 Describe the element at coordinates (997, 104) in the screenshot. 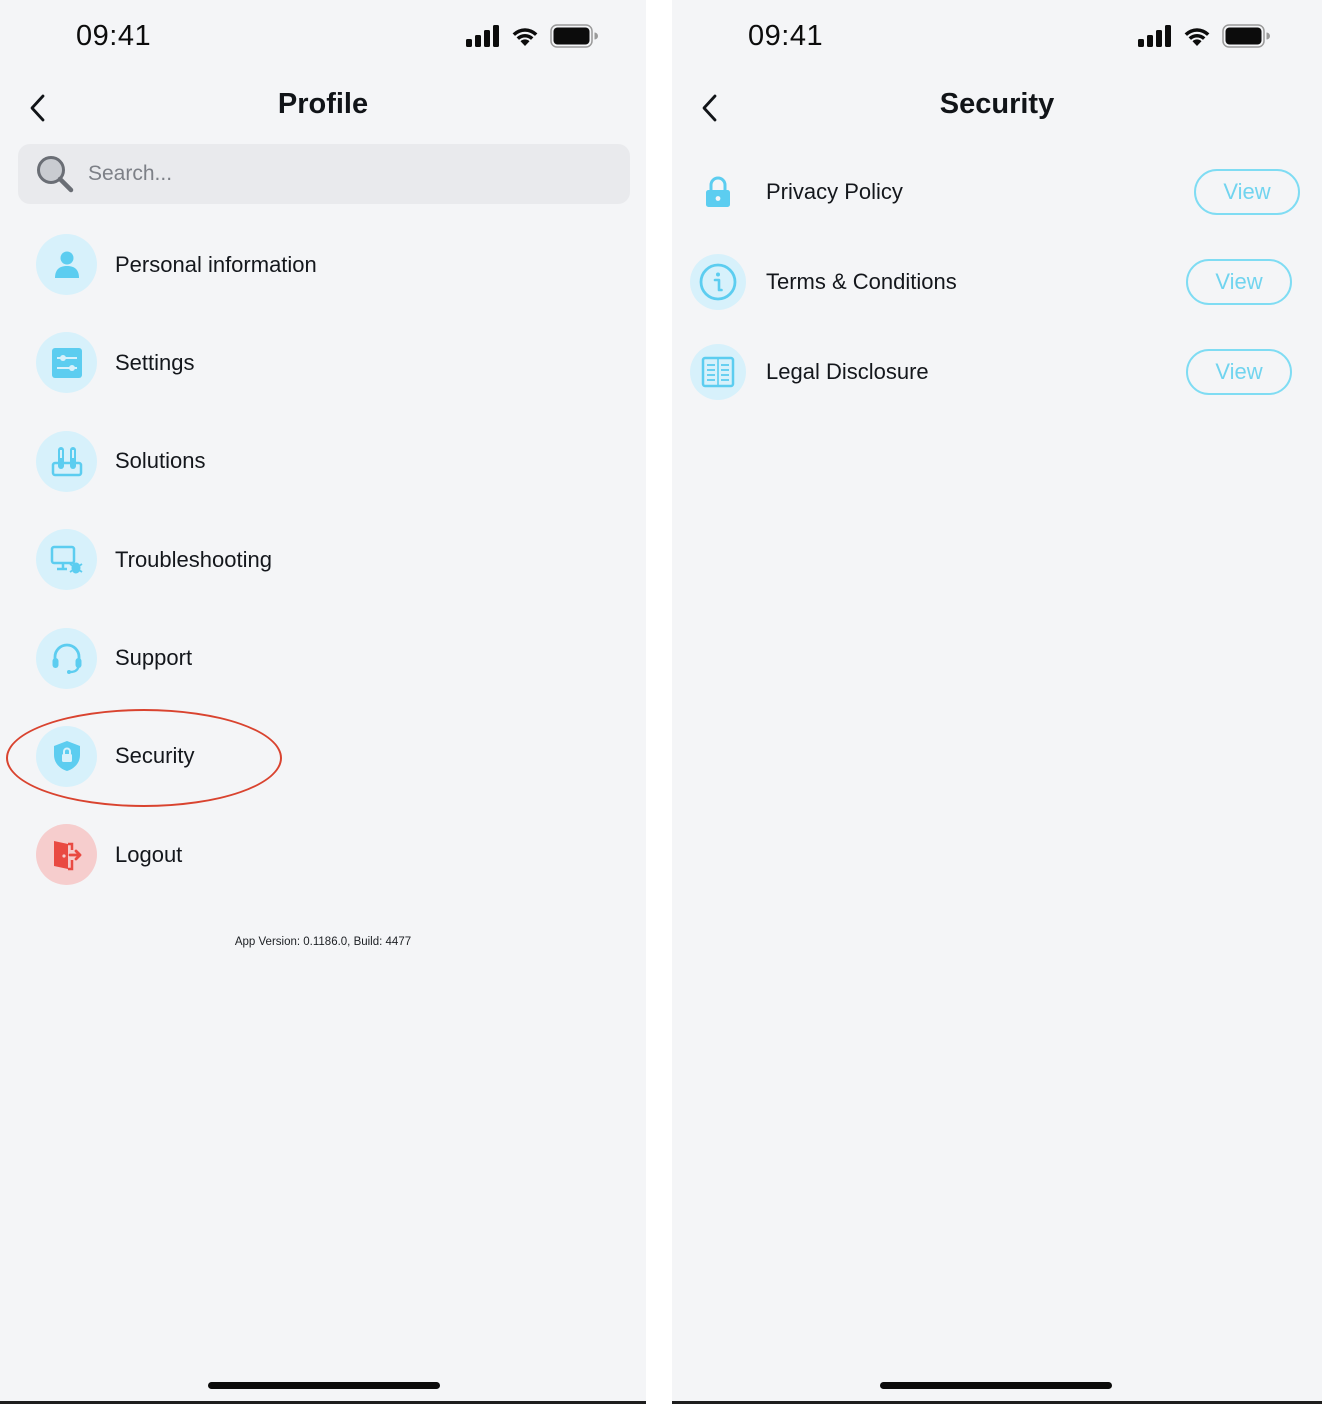

I see `page-title: Security` at that location.